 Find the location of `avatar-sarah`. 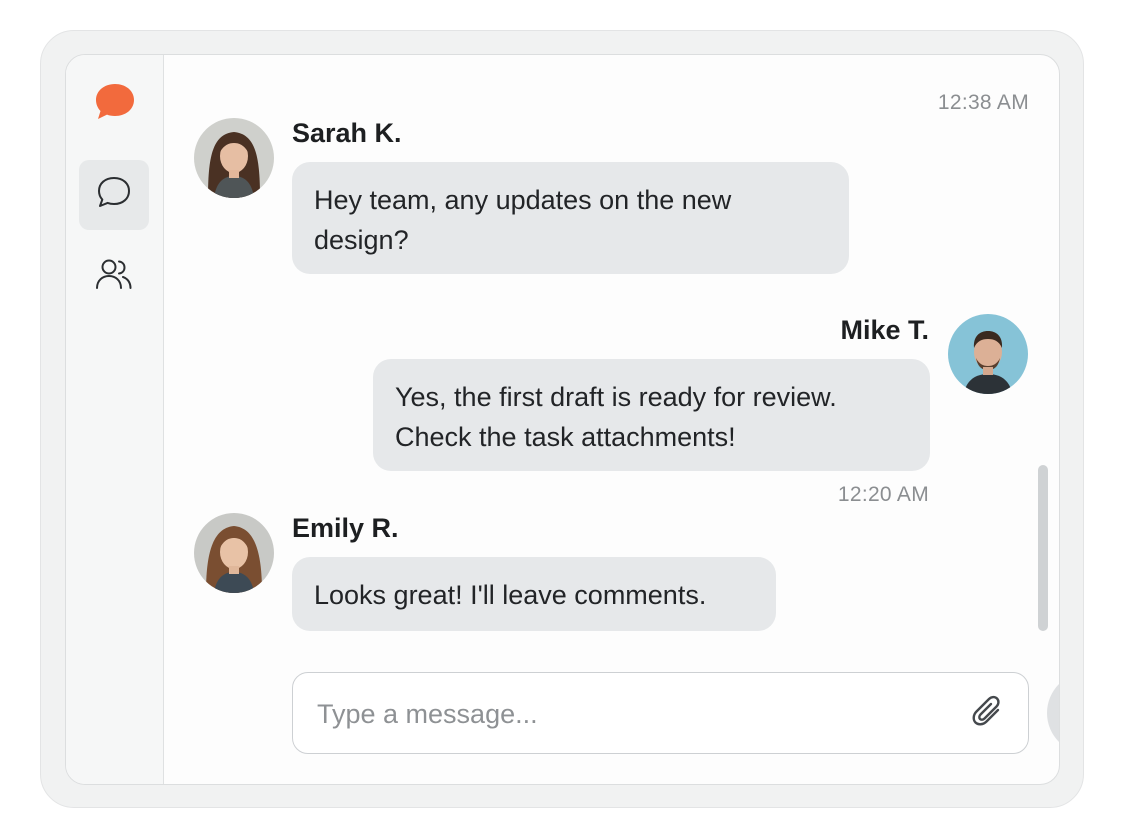

avatar-sarah is located at coordinates (234, 158).